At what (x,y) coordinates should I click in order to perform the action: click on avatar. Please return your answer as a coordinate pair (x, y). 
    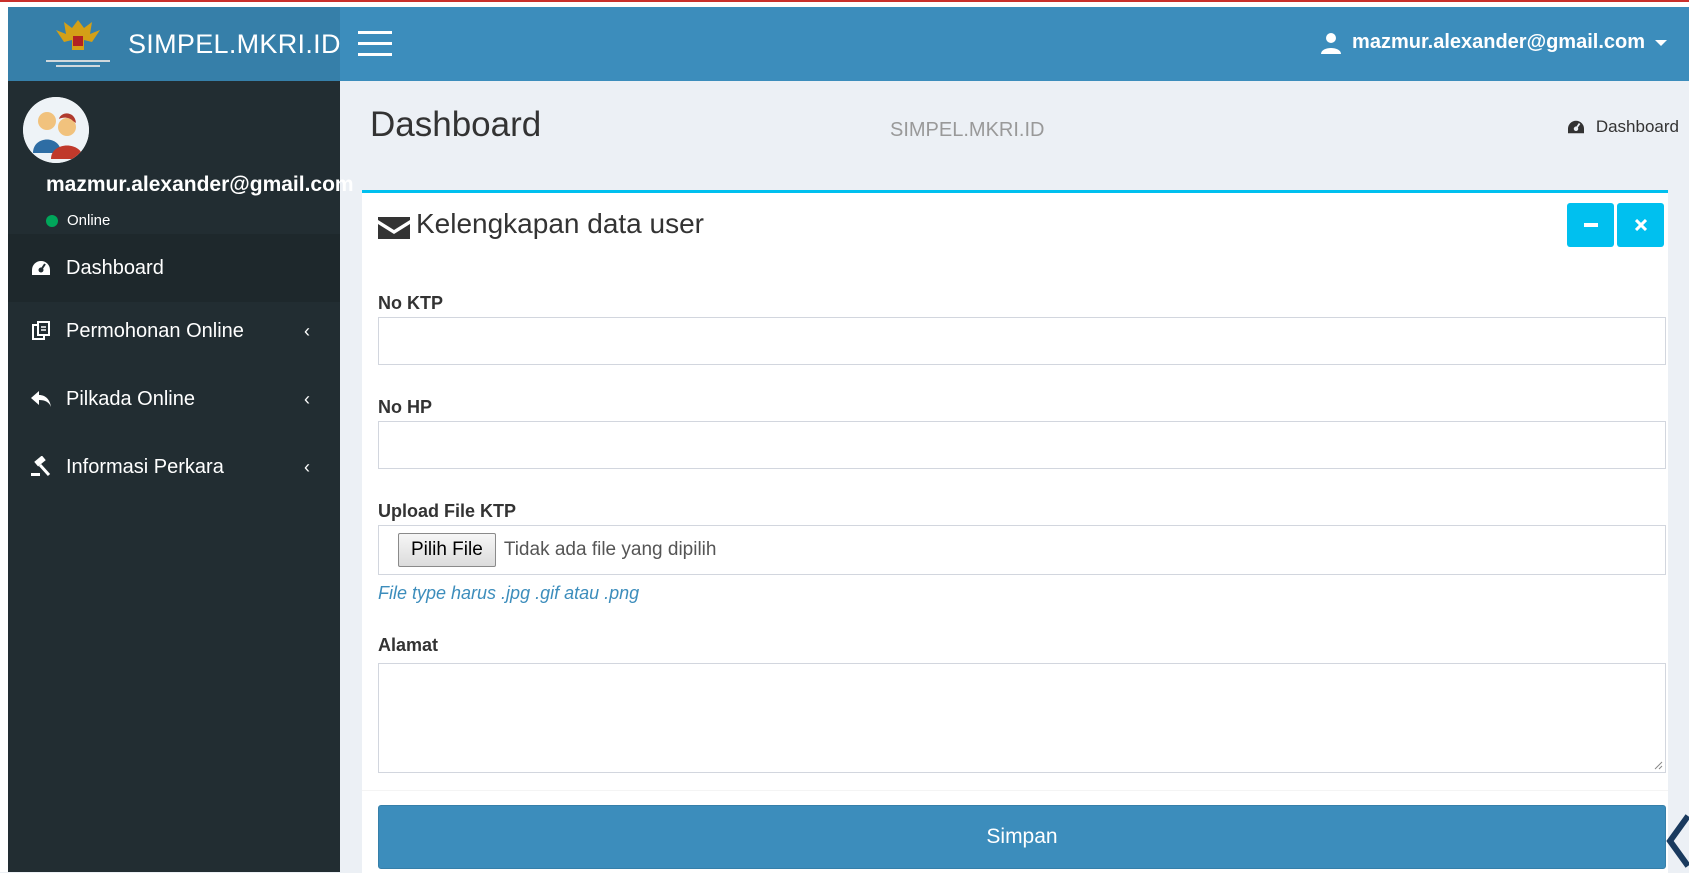
    Looking at the image, I should click on (56, 130).